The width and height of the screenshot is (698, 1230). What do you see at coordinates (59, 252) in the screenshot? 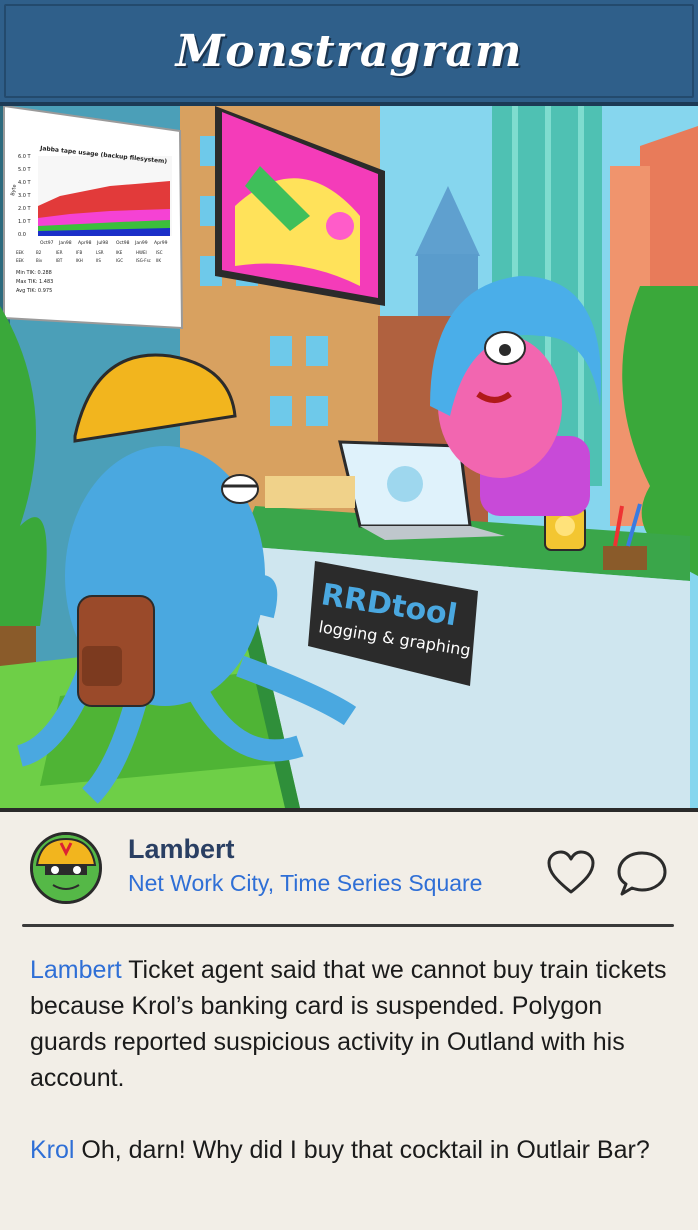
I see `chart-poster-legend-item: IER` at bounding box center [59, 252].